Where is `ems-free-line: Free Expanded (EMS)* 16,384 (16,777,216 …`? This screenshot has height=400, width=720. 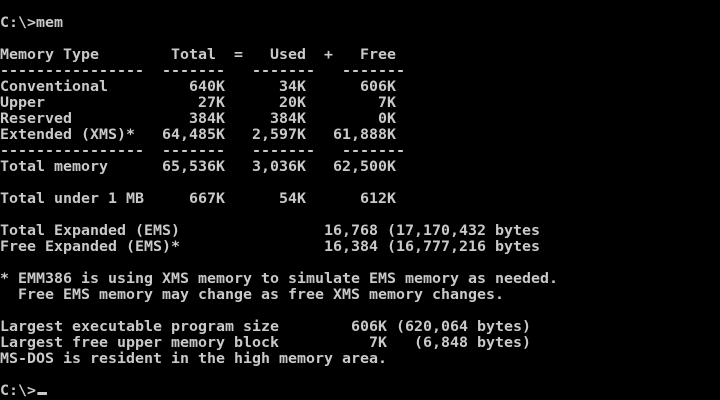
ems-free-line: Free Expanded (EMS)* 16,384 (16,777,216 … is located at coordinates (270, 247).